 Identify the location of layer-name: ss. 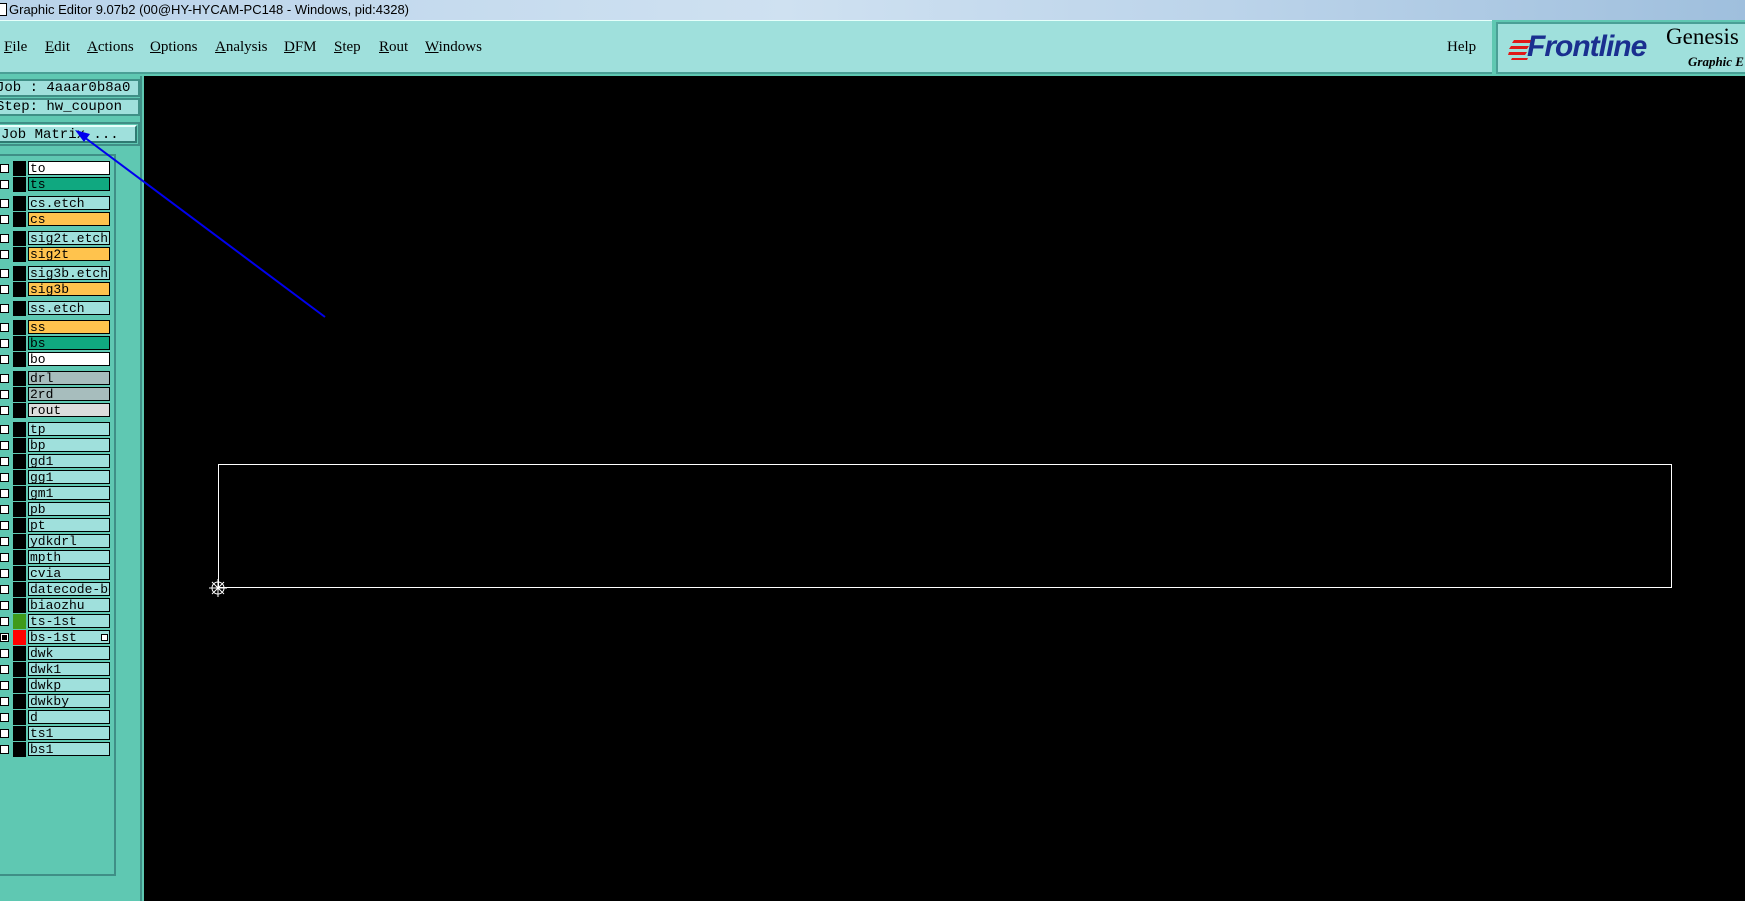
(69, 327).